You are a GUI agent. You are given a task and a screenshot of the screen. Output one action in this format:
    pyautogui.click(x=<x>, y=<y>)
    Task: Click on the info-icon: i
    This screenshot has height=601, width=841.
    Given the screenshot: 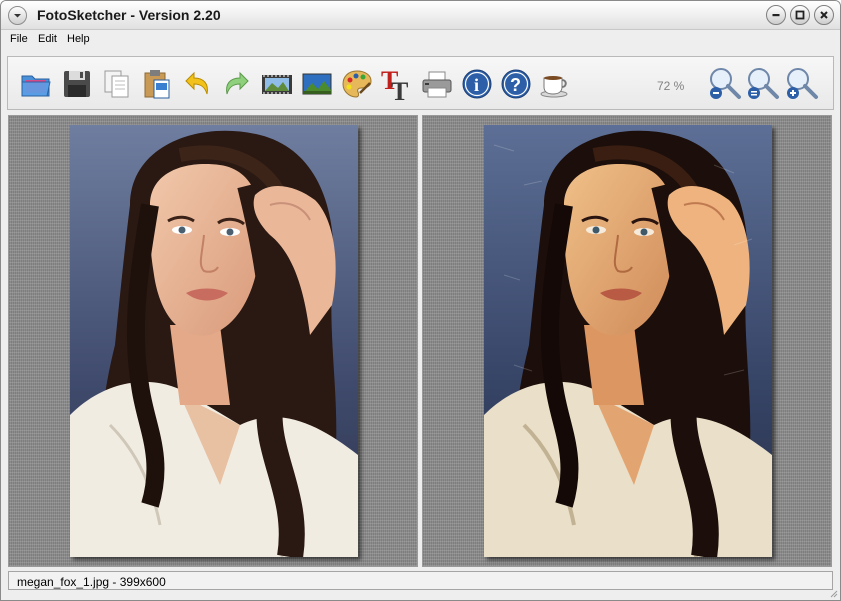 What is the action you would take?
    pyautogui.click(x=477, y=84)
    